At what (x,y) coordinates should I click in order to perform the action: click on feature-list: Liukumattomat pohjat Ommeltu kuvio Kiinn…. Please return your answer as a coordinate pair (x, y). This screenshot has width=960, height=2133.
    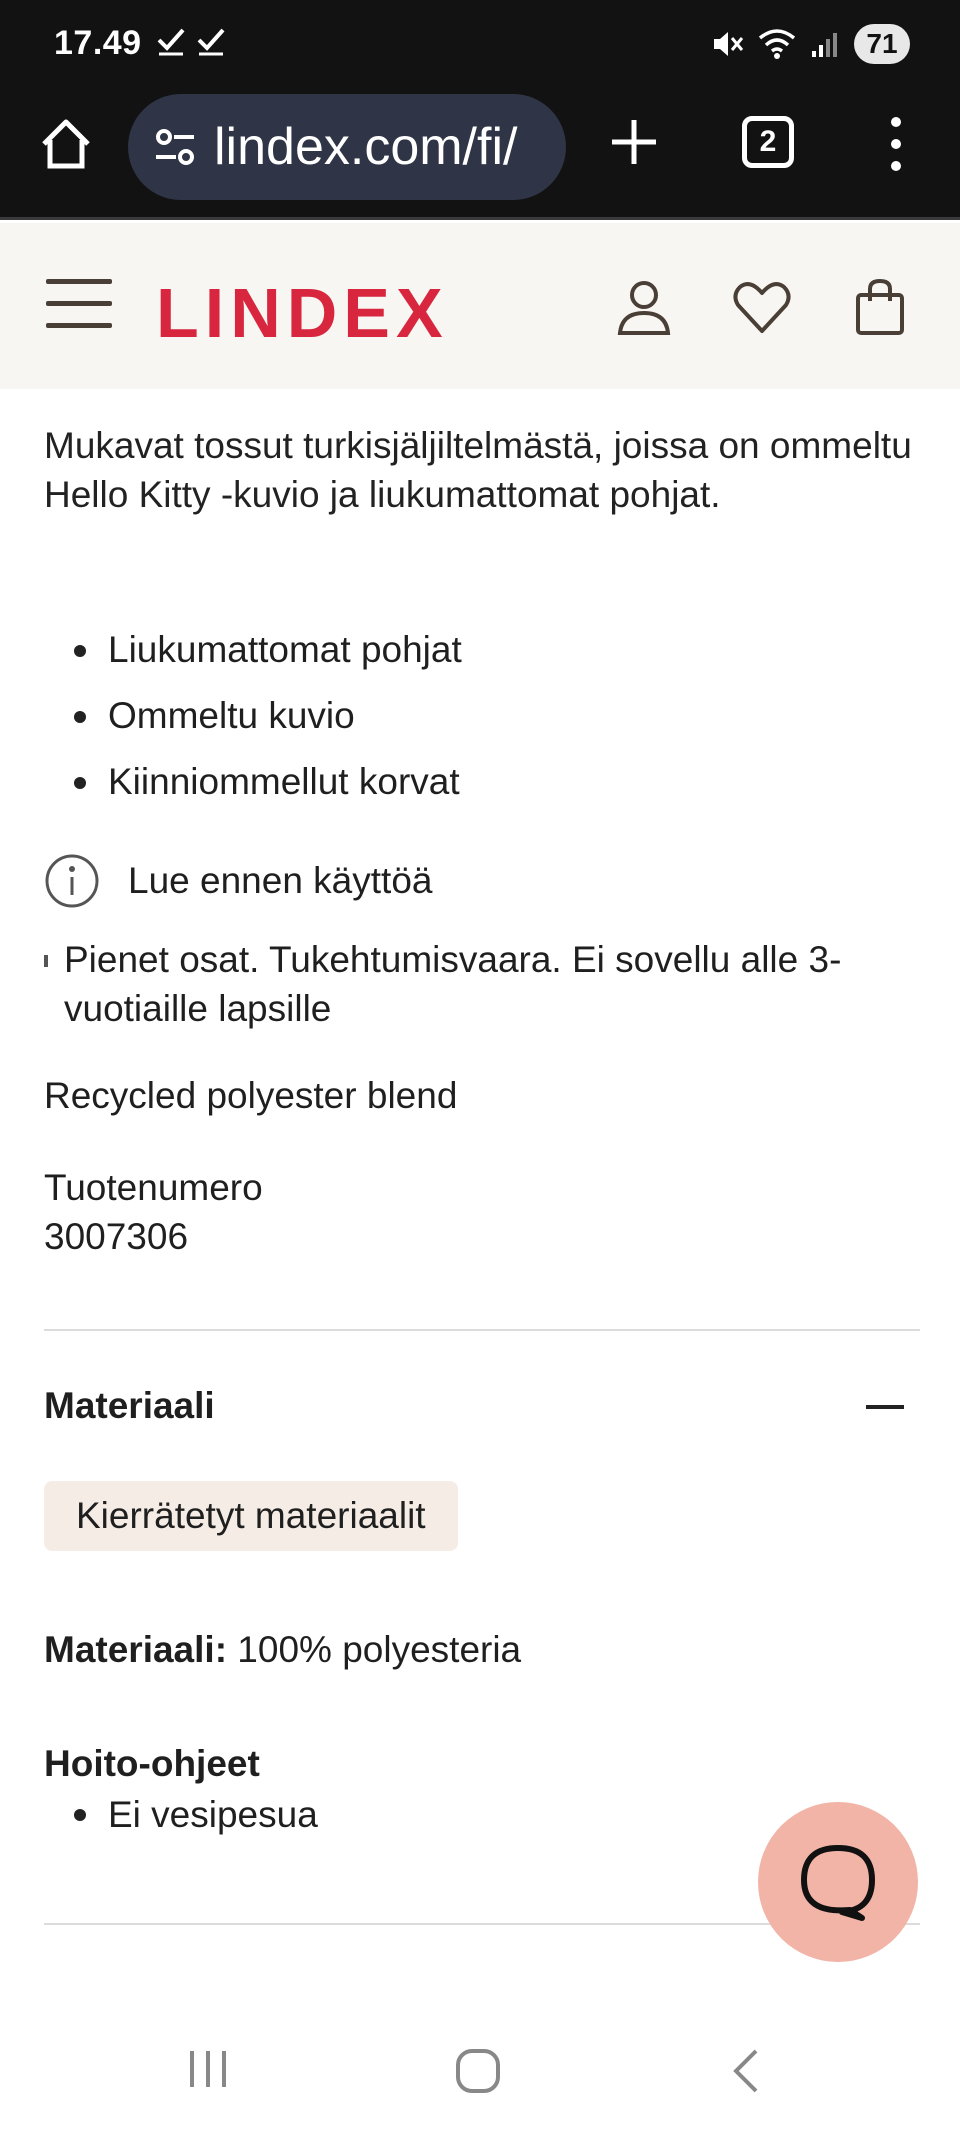
    Looking at the image, I should click on (253, 716).